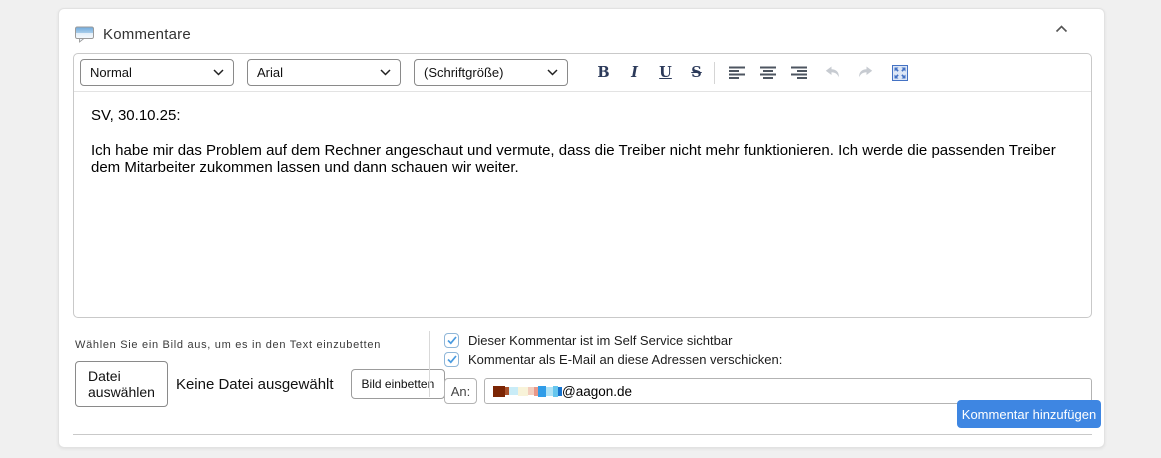 The width and height of the screenshot is (1161, 458). Describe the element at coordinates (582, 73) in the screenshot. I see `editor-toolbar: Normal Arial (Schriftgröße) B I U S` at that location.